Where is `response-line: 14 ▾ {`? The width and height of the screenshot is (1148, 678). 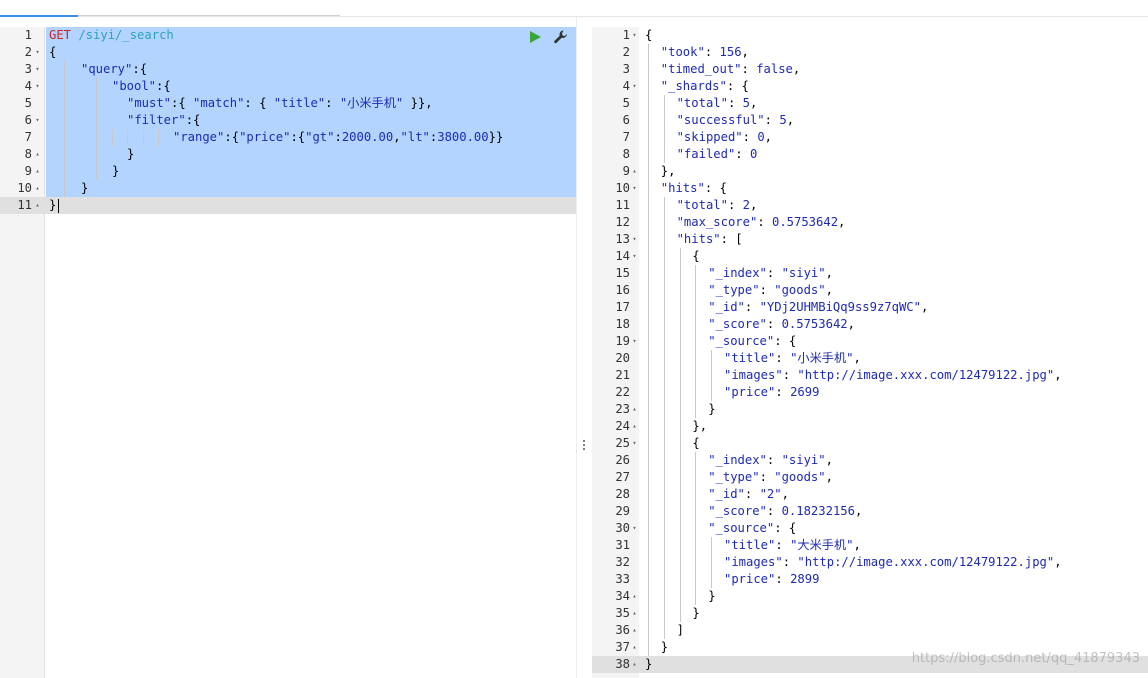 response-line: 14 ▾ { is located at coordinates (870, 256).